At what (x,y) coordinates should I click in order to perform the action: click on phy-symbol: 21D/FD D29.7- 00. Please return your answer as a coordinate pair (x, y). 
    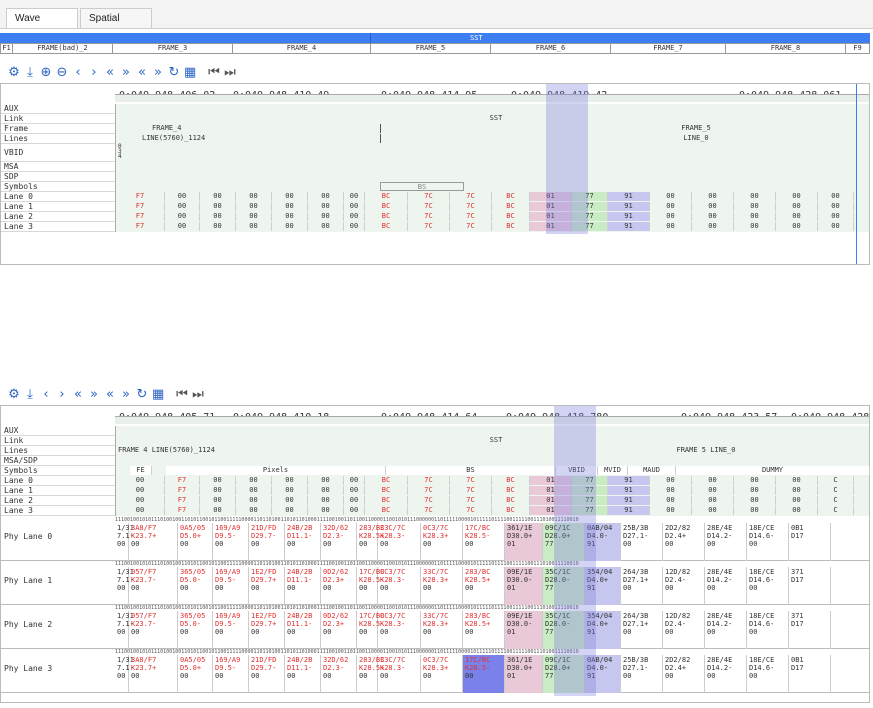
    Looking at the image, I should click on (267, 542).